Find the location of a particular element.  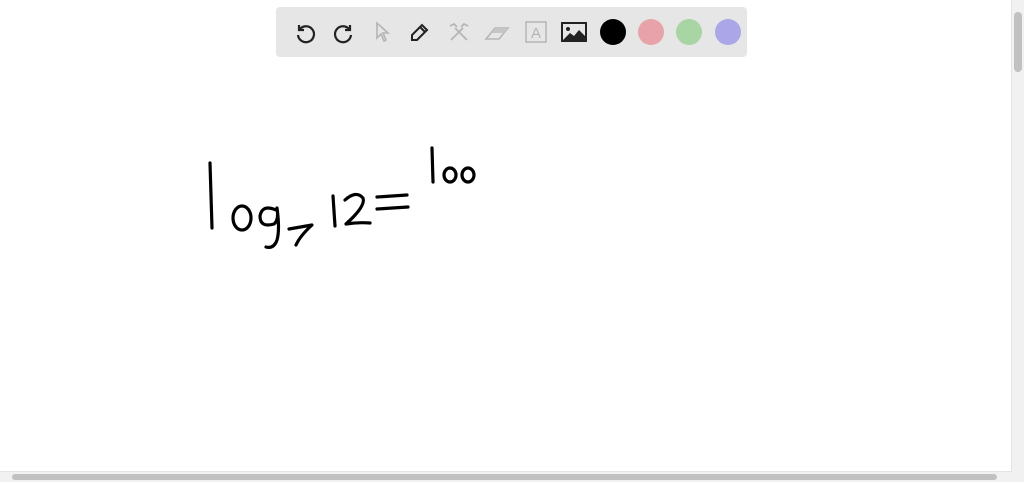

color-swatch-pink is located at coordinates (651, 32).